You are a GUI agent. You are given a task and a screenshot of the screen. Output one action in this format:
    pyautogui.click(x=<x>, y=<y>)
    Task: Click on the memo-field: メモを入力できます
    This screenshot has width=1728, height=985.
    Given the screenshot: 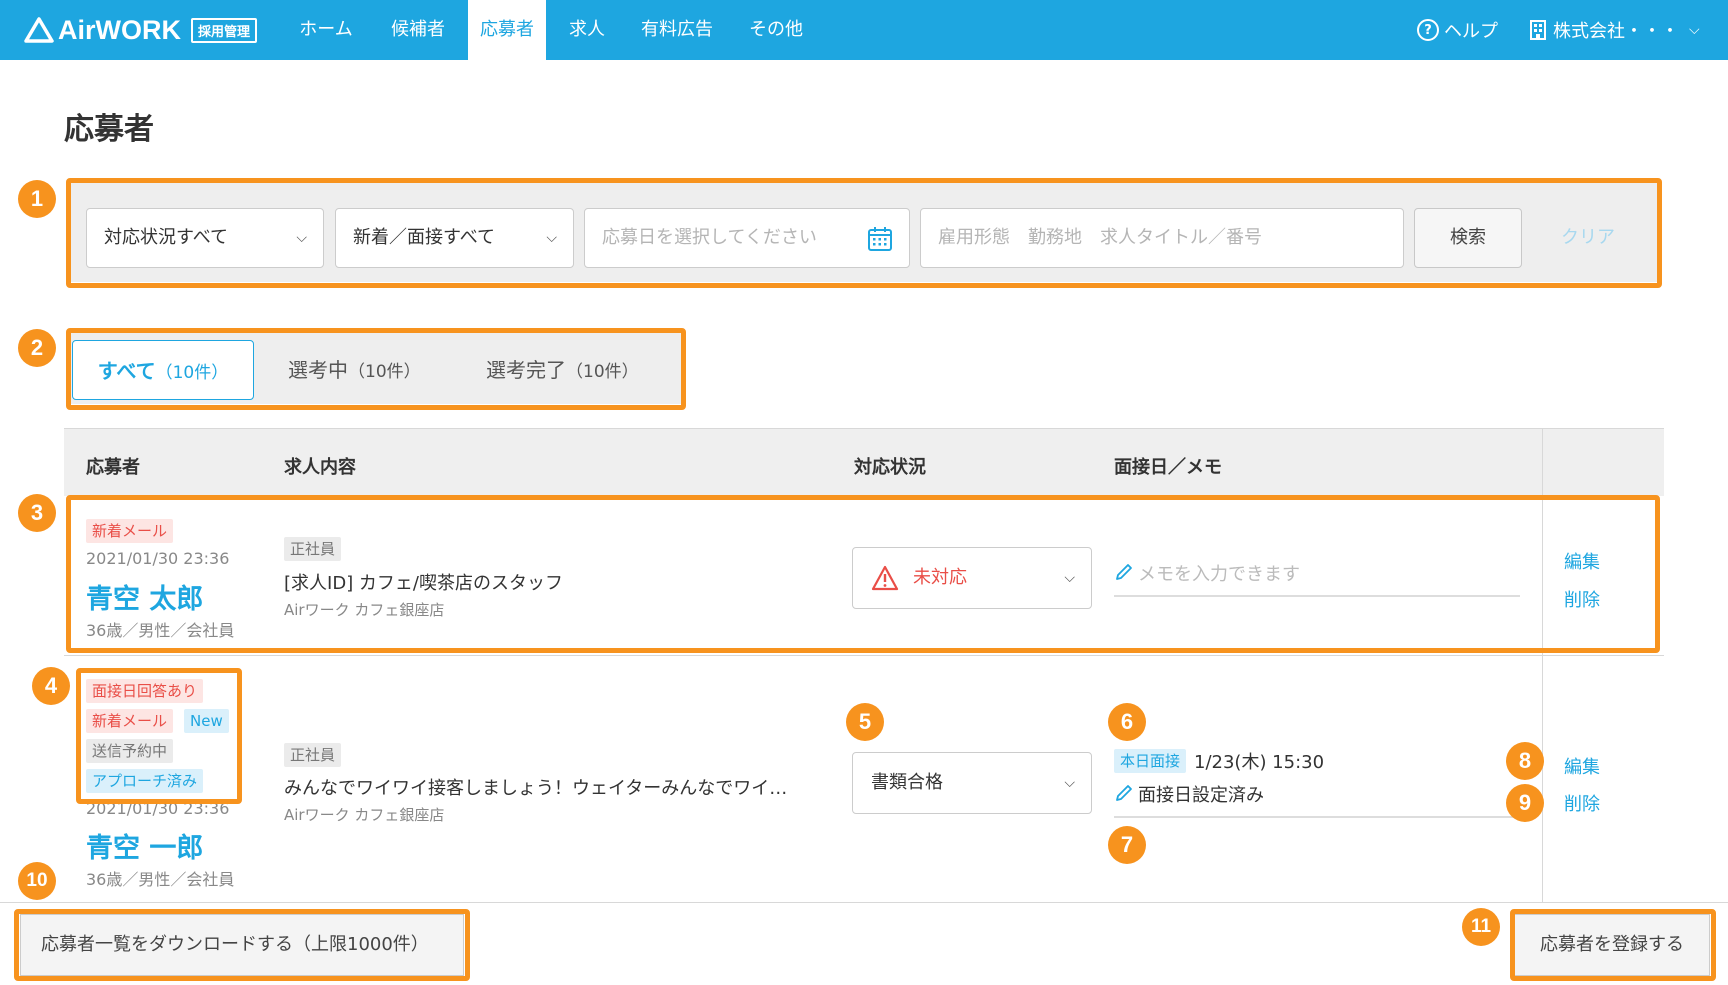 What is the action you would take?
    pyautogui.click(x=1207, y=573)
    